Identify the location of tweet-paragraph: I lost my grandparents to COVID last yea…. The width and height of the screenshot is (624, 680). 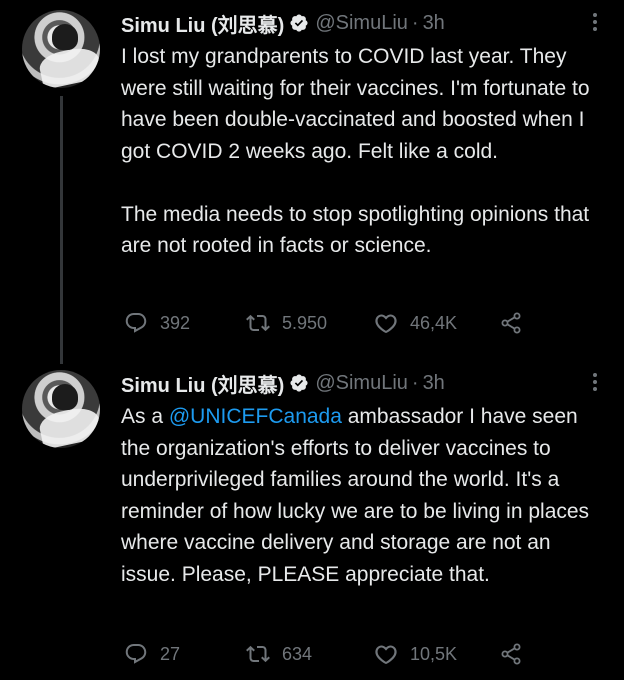
(355, 104).